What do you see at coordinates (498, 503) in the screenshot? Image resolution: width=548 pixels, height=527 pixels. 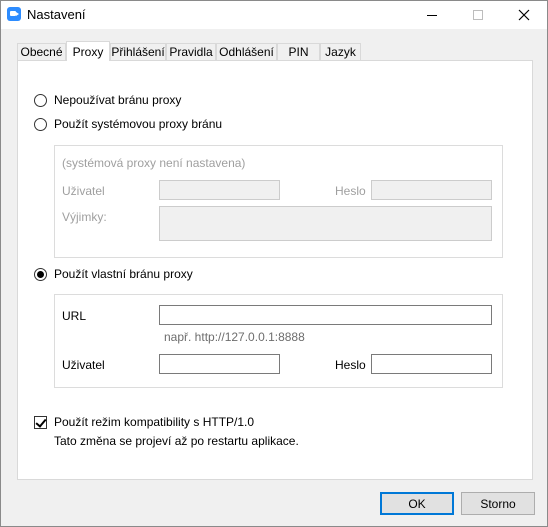 I see `cancel-button: Storno` at bounding box center [498, 503].